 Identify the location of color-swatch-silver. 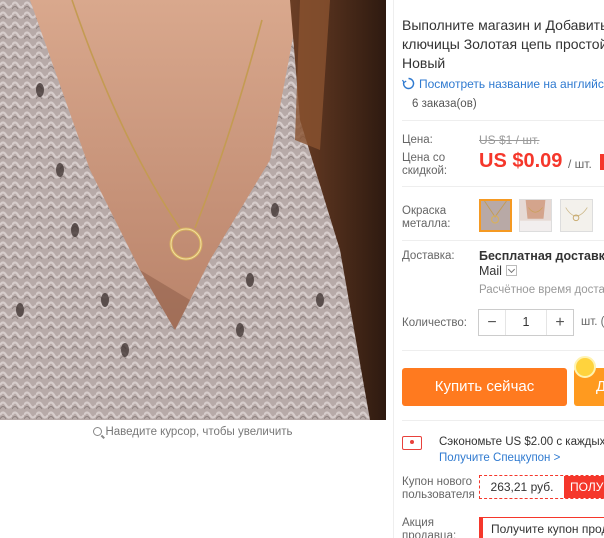
(576, 215).